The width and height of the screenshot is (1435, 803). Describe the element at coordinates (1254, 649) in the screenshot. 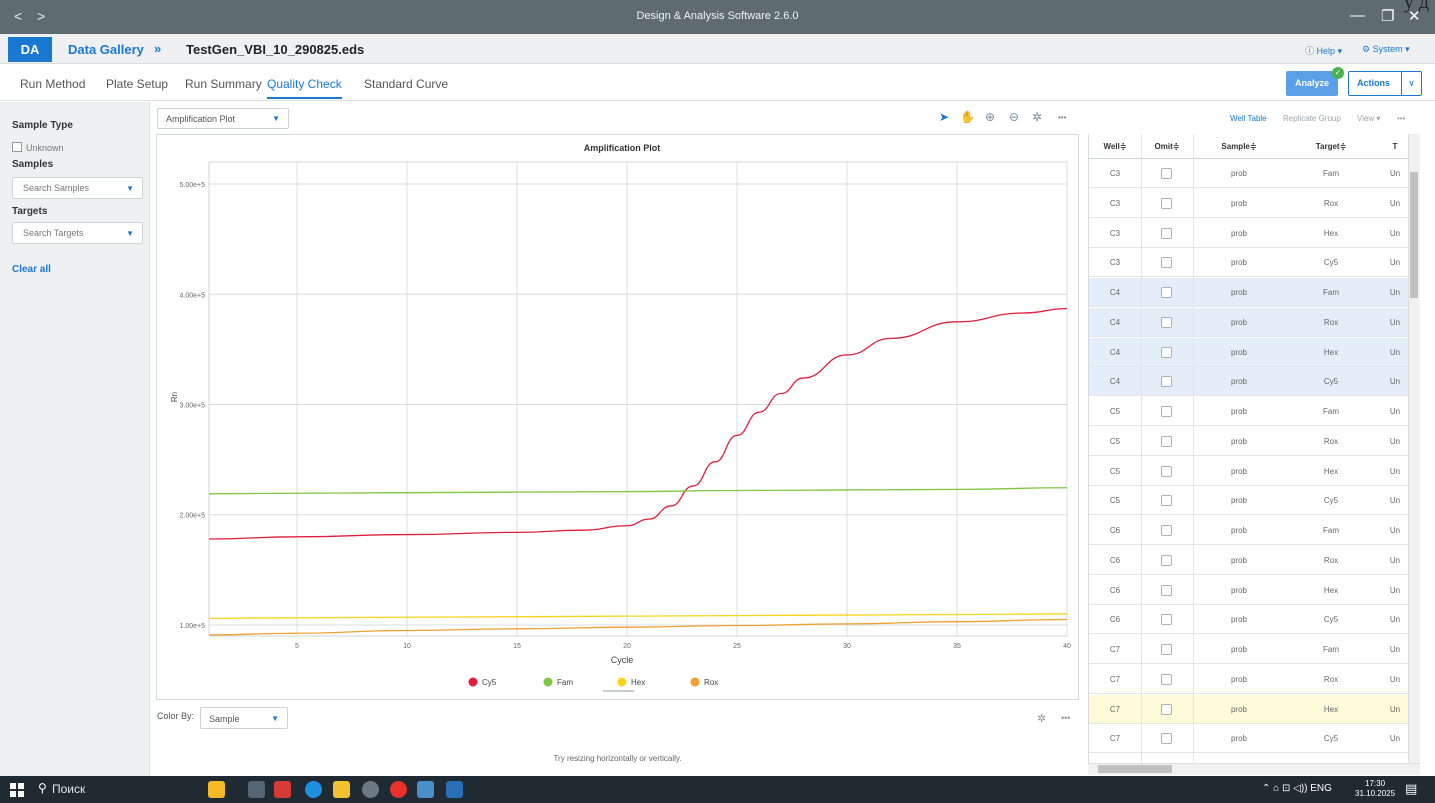

I see `table-row: C7 prob Fam Un` at that location.